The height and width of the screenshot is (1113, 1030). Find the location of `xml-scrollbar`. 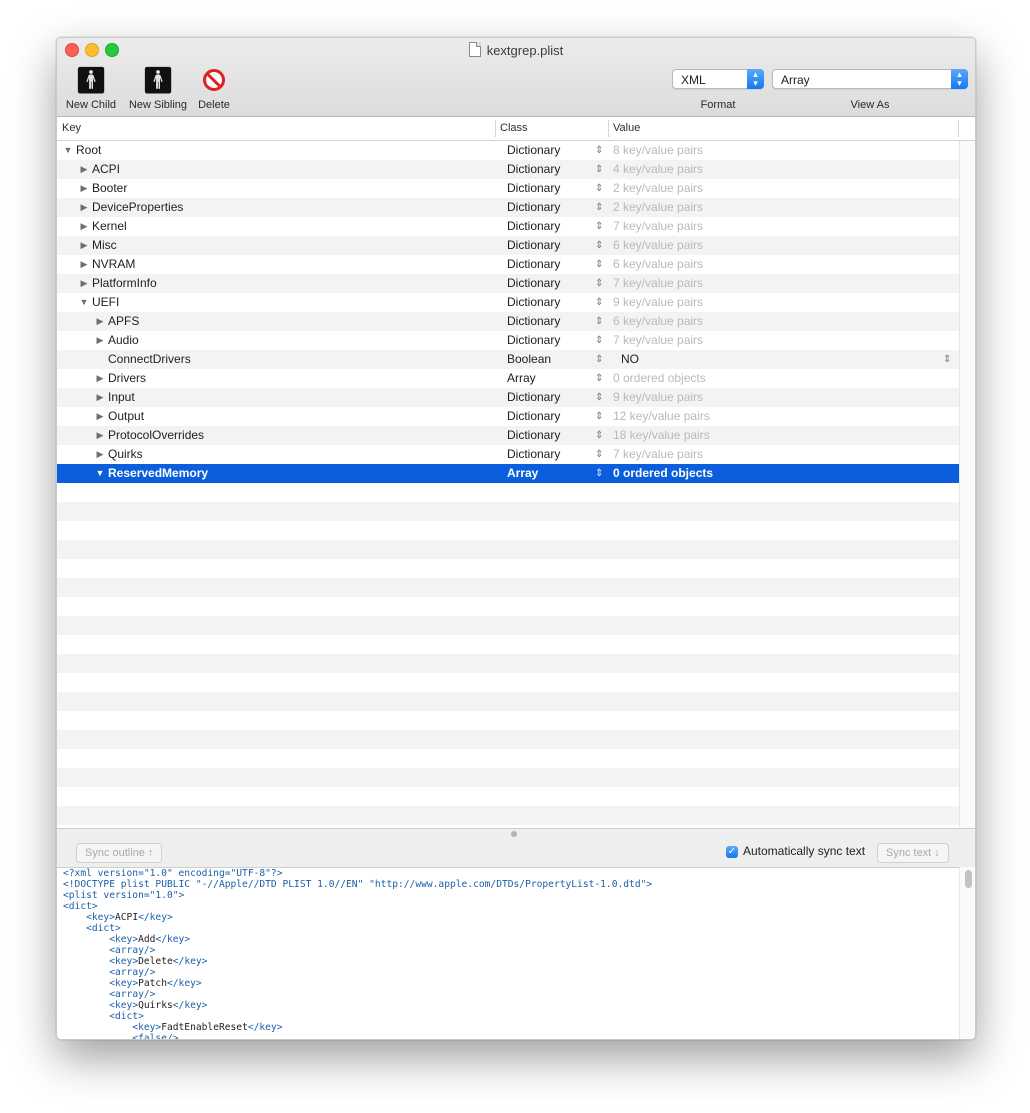

xml-scrollbar is located at coordinates (967, 953).